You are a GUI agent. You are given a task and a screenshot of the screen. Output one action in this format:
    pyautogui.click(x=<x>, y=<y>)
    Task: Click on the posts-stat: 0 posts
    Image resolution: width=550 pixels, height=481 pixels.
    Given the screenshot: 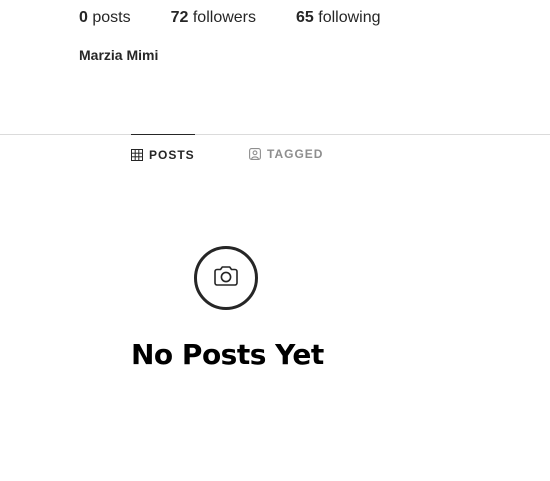 What is the action you would take?
    pyautogui.click(x=105, y=18)
    